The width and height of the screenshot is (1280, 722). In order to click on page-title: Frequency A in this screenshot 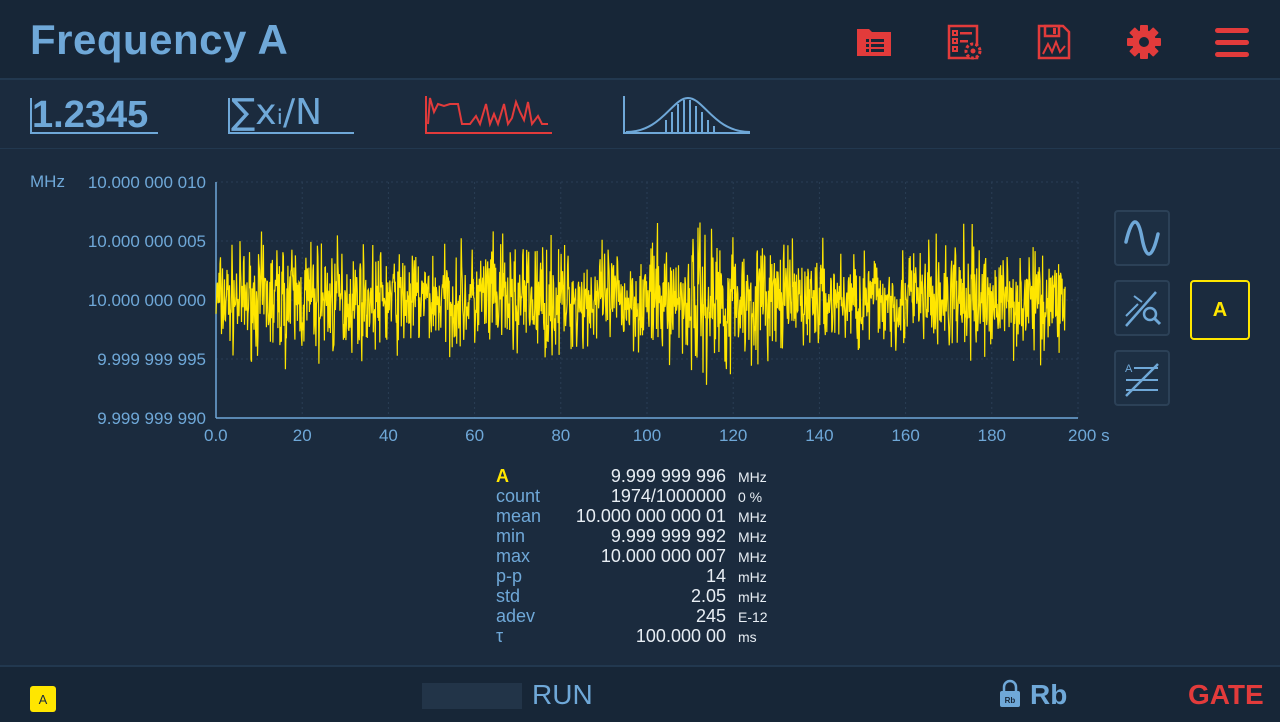, I will do `click(159, 39)`.